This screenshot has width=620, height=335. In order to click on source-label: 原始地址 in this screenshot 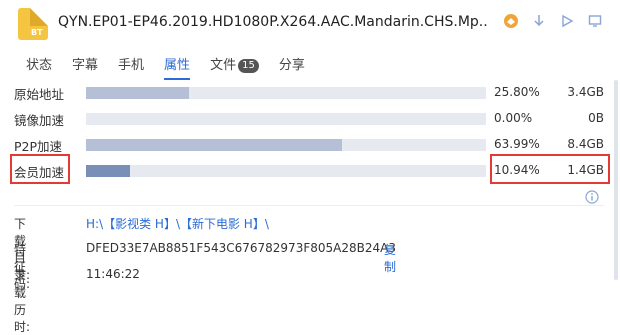, I will do `click(39, 94)`.